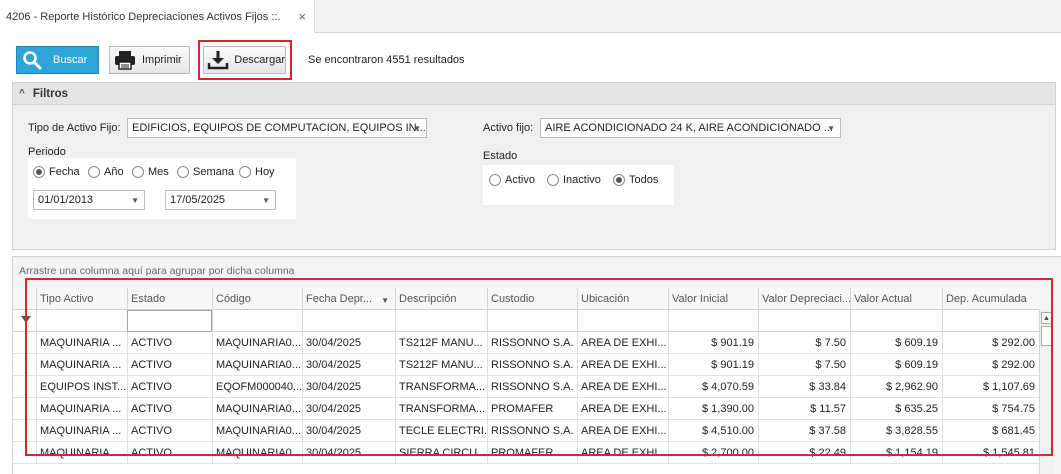  What do you see at coordinates (81, 299) in the screenshot?
I see `column-header-tipo-activo: Tipo Activo` at bounding box center [81, 299].